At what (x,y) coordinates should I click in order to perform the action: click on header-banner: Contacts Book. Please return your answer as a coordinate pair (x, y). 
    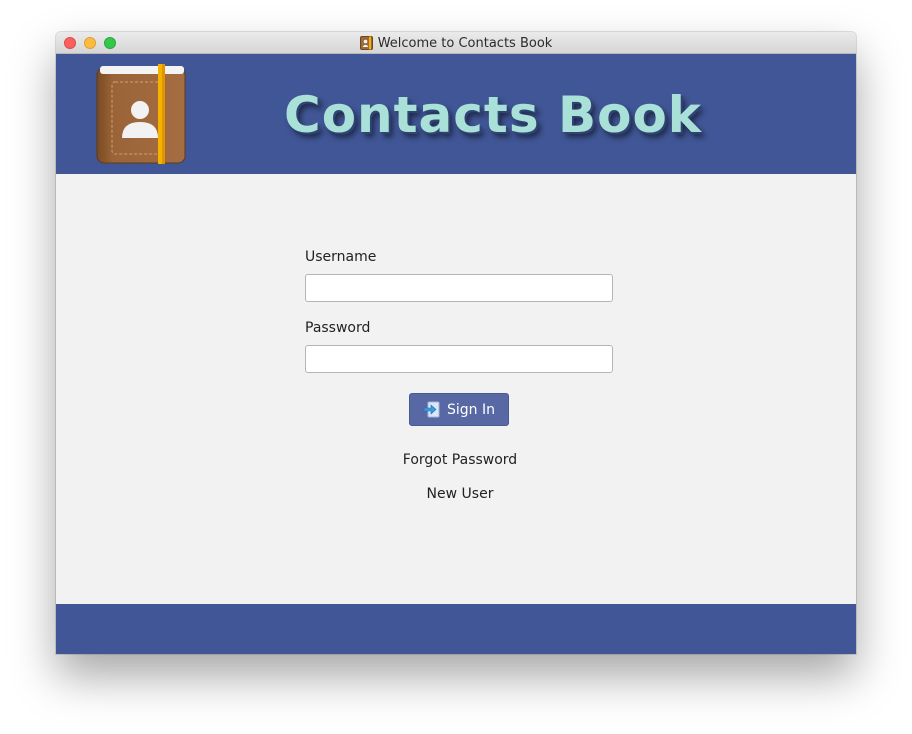
    Looking at the image, I should click on (456, 114).